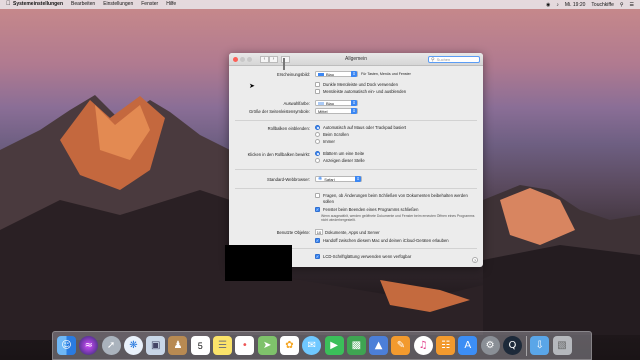 The image size is (640, 360). I want to click on traffic-lights, so click(243, 59).